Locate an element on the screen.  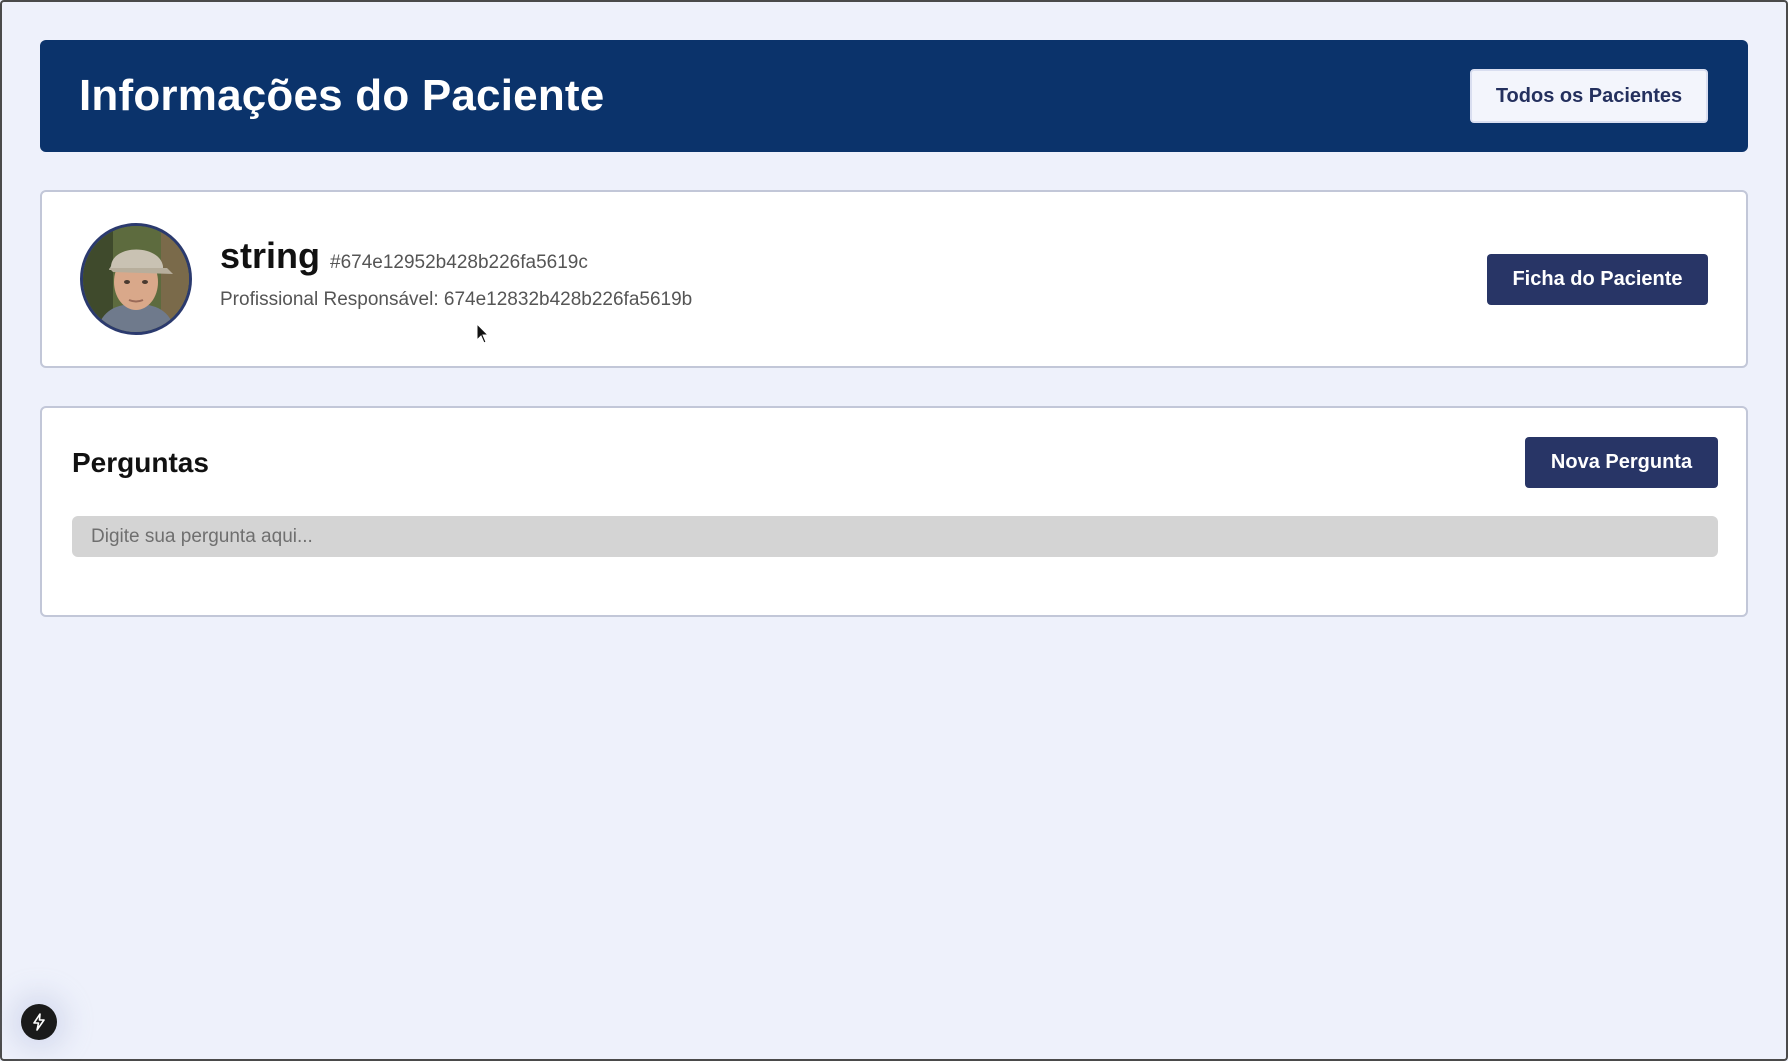
question-input is located at coordinates (895, 536).